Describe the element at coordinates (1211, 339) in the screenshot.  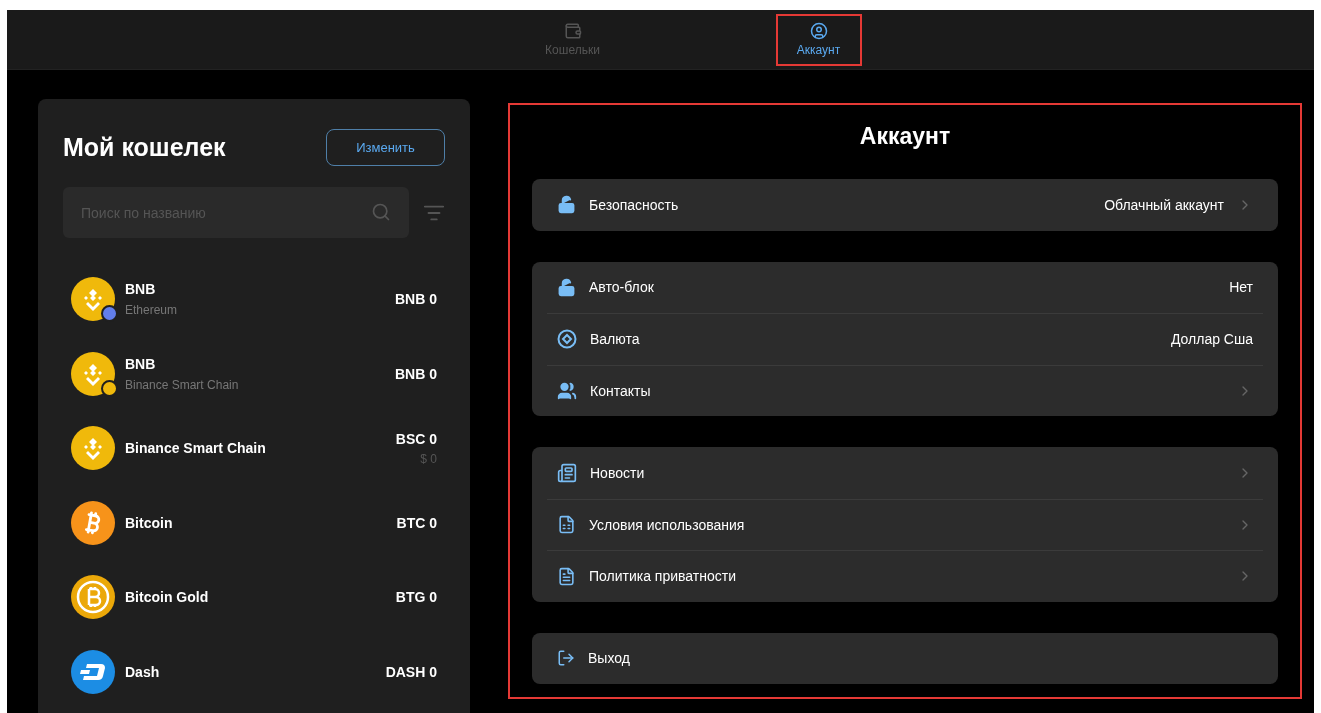
I see `settings-value: Доллар Сша` at that location.